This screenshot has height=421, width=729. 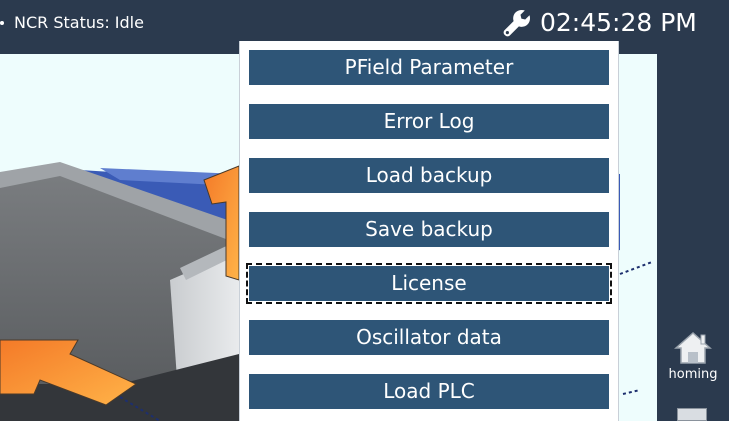 I want to click on ncr-status-text: NCR Status: Idle, so click(x=79, y=22).